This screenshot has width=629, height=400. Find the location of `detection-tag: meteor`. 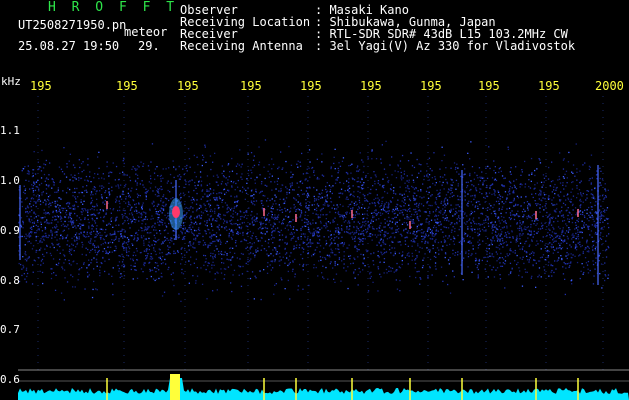

detection-tag: meteor is located at coordinates (146, 32).